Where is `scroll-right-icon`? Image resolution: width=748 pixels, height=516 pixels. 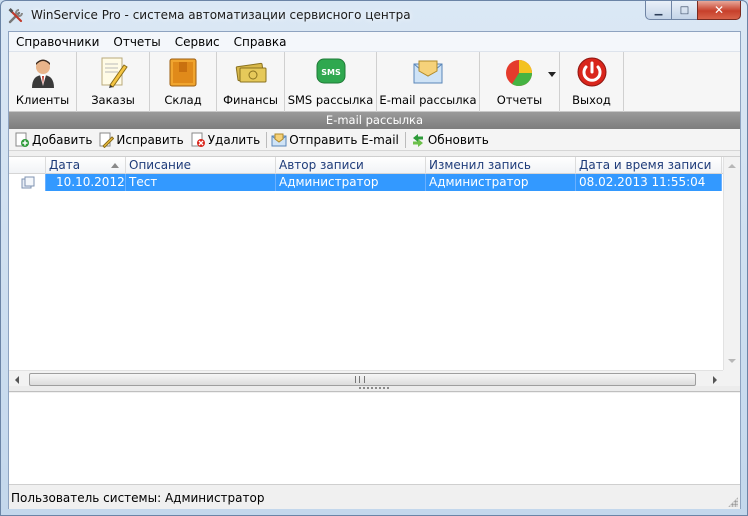 scroll-right-icon is located at coordinates (715, 380).